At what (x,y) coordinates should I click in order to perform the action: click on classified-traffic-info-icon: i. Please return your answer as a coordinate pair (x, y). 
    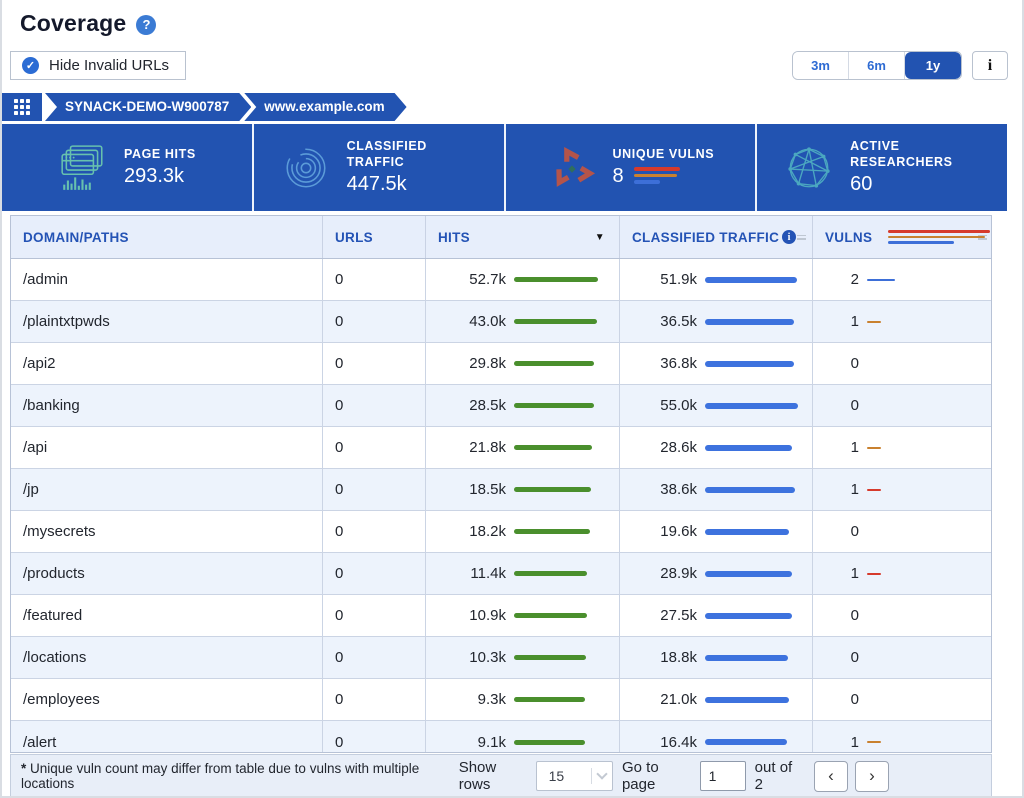
    Looking at the image, I should click on (789, 237).